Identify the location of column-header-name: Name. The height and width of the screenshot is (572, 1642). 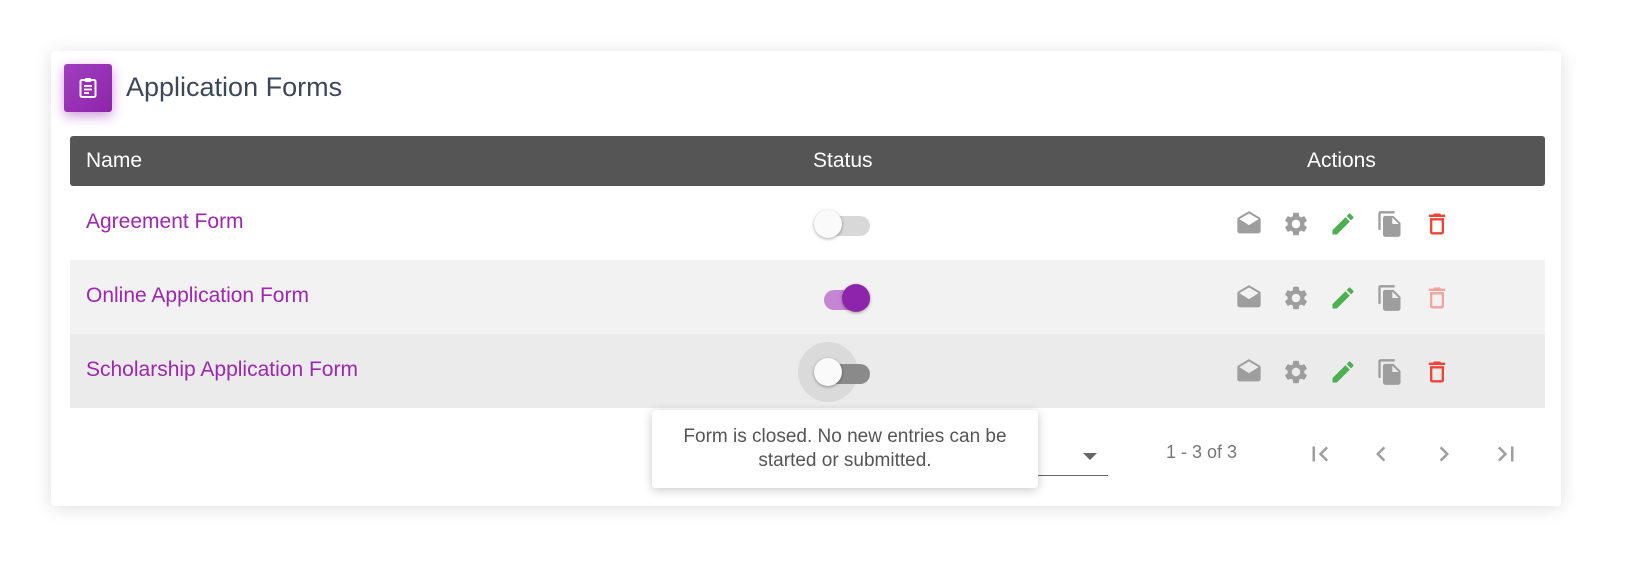
(114, 160).